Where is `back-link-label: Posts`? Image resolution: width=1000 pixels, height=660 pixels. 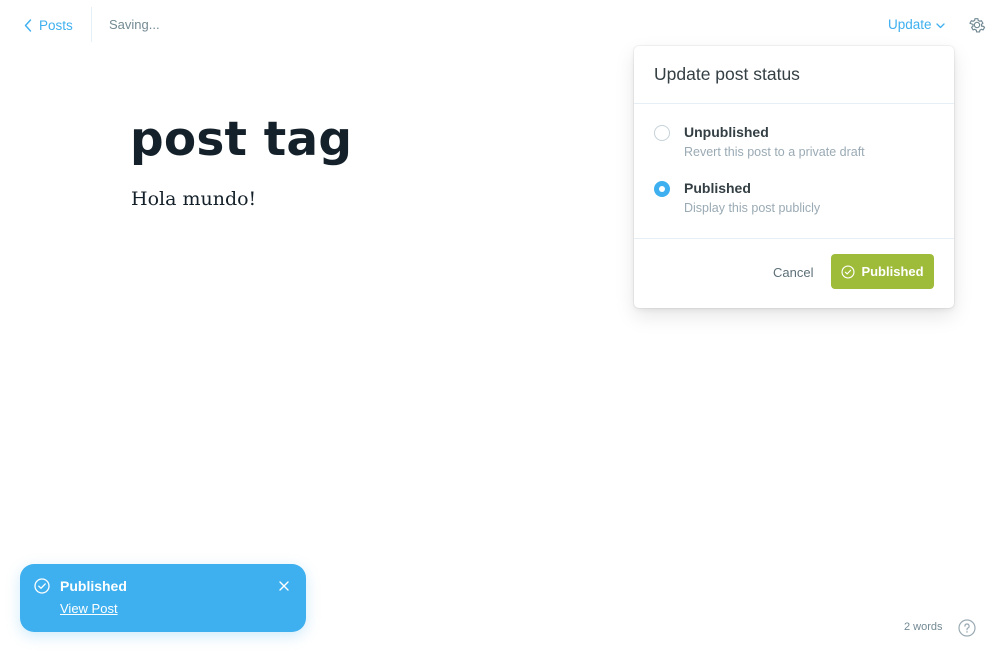
back-link-label: Posts is located at coordinates (56, 25).